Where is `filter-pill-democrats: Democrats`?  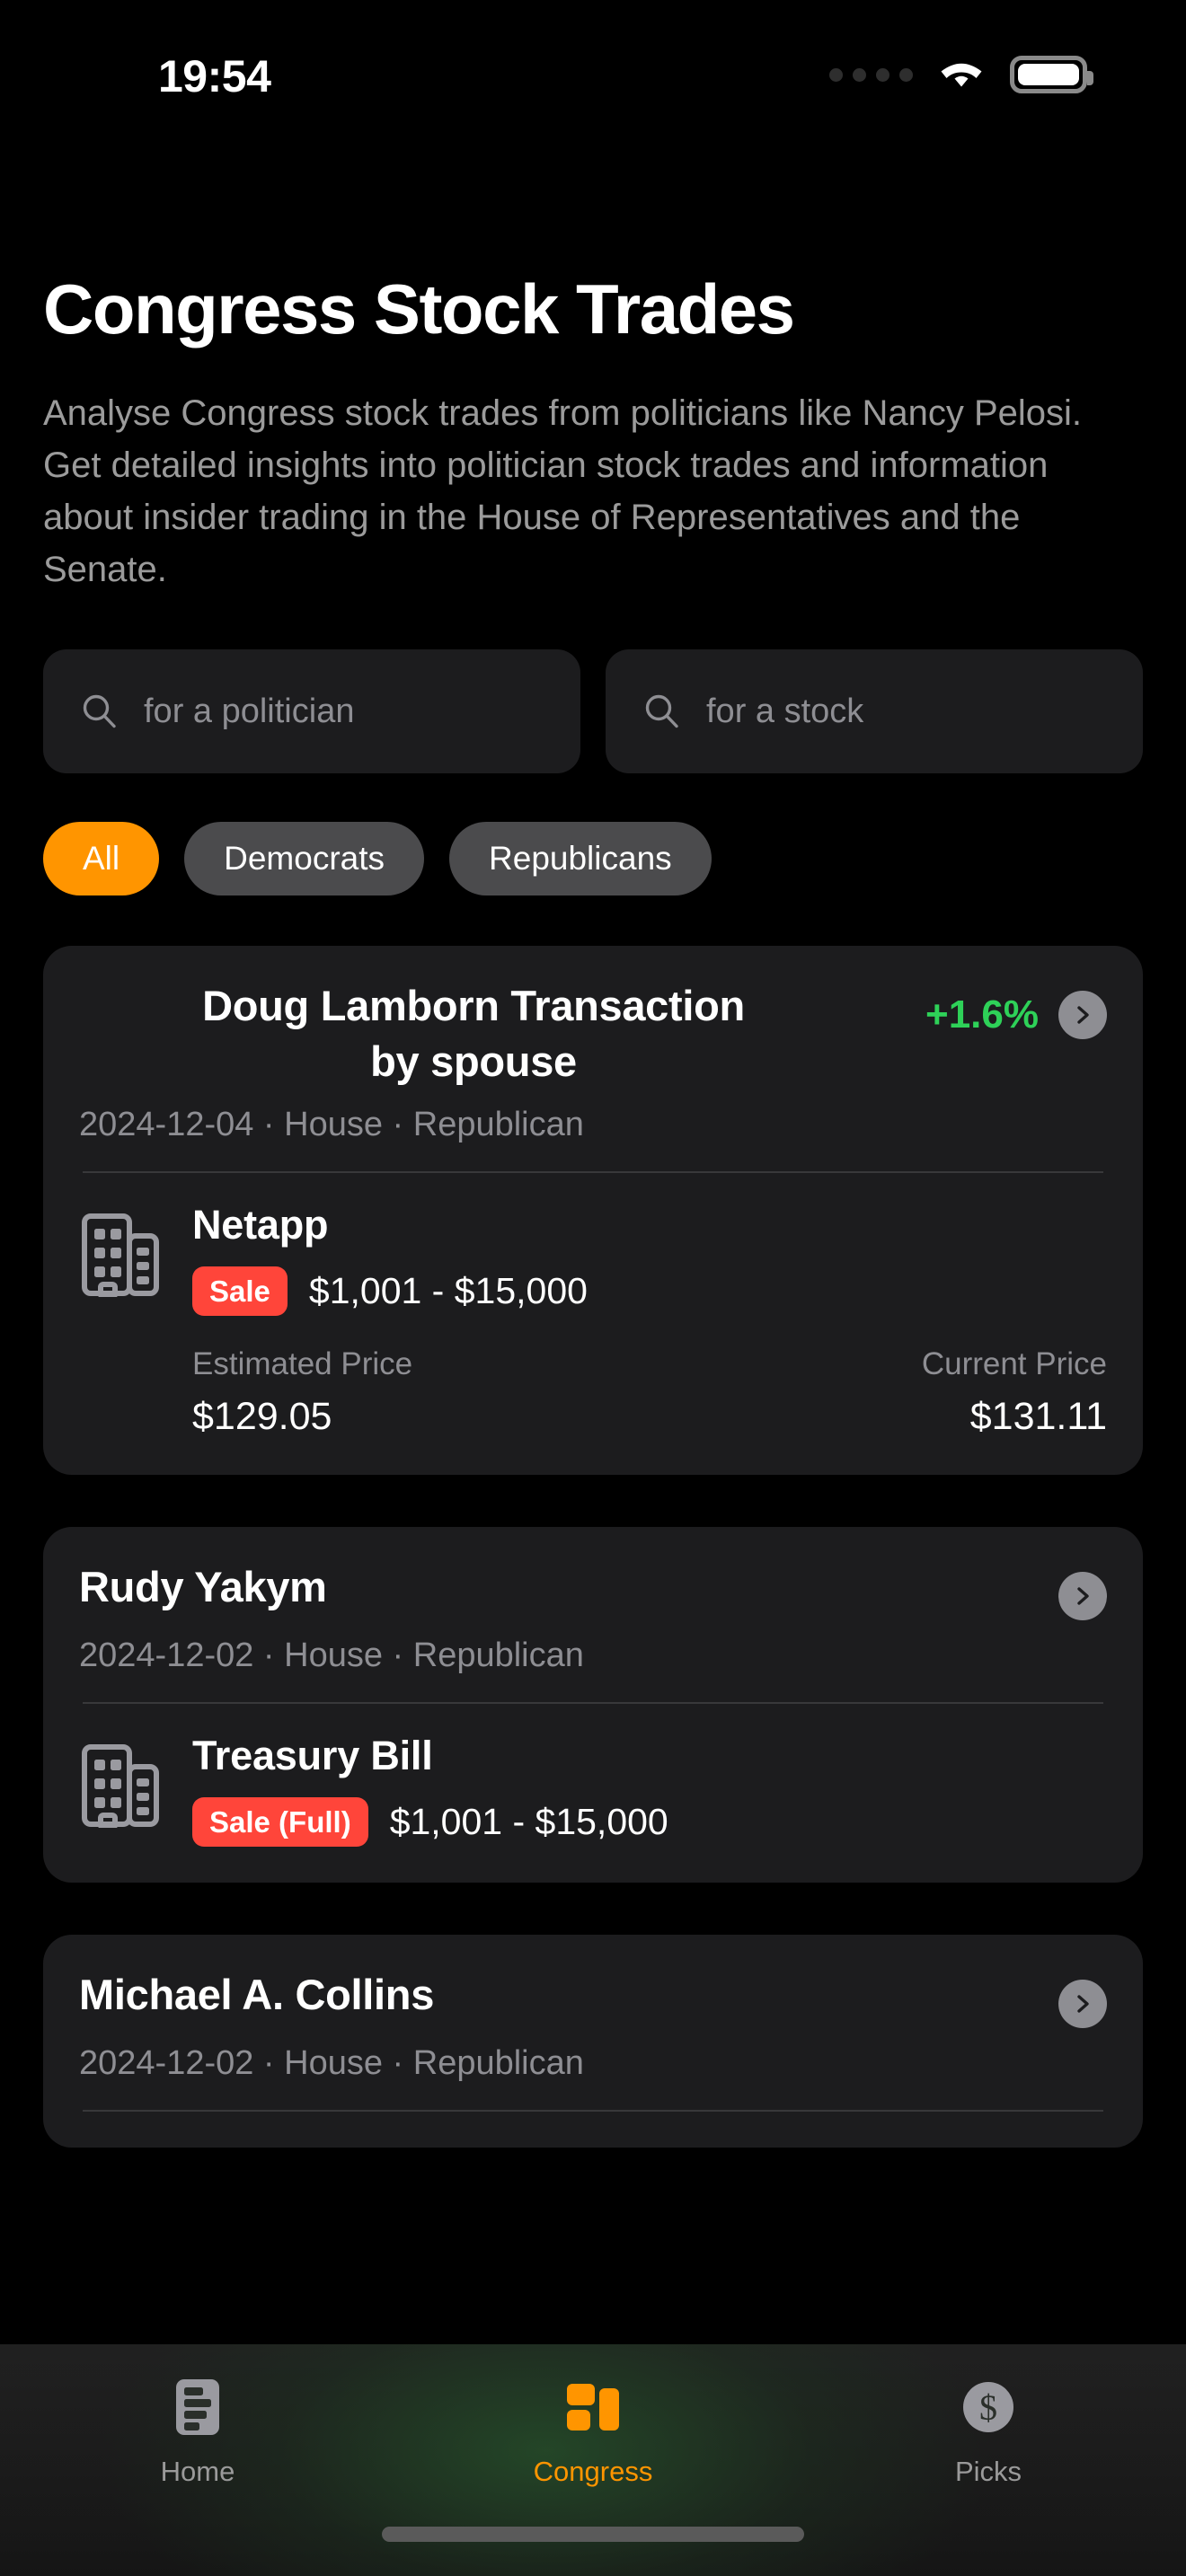
filter-pill-democrats: Democrats is located at coordinates (304, 858).